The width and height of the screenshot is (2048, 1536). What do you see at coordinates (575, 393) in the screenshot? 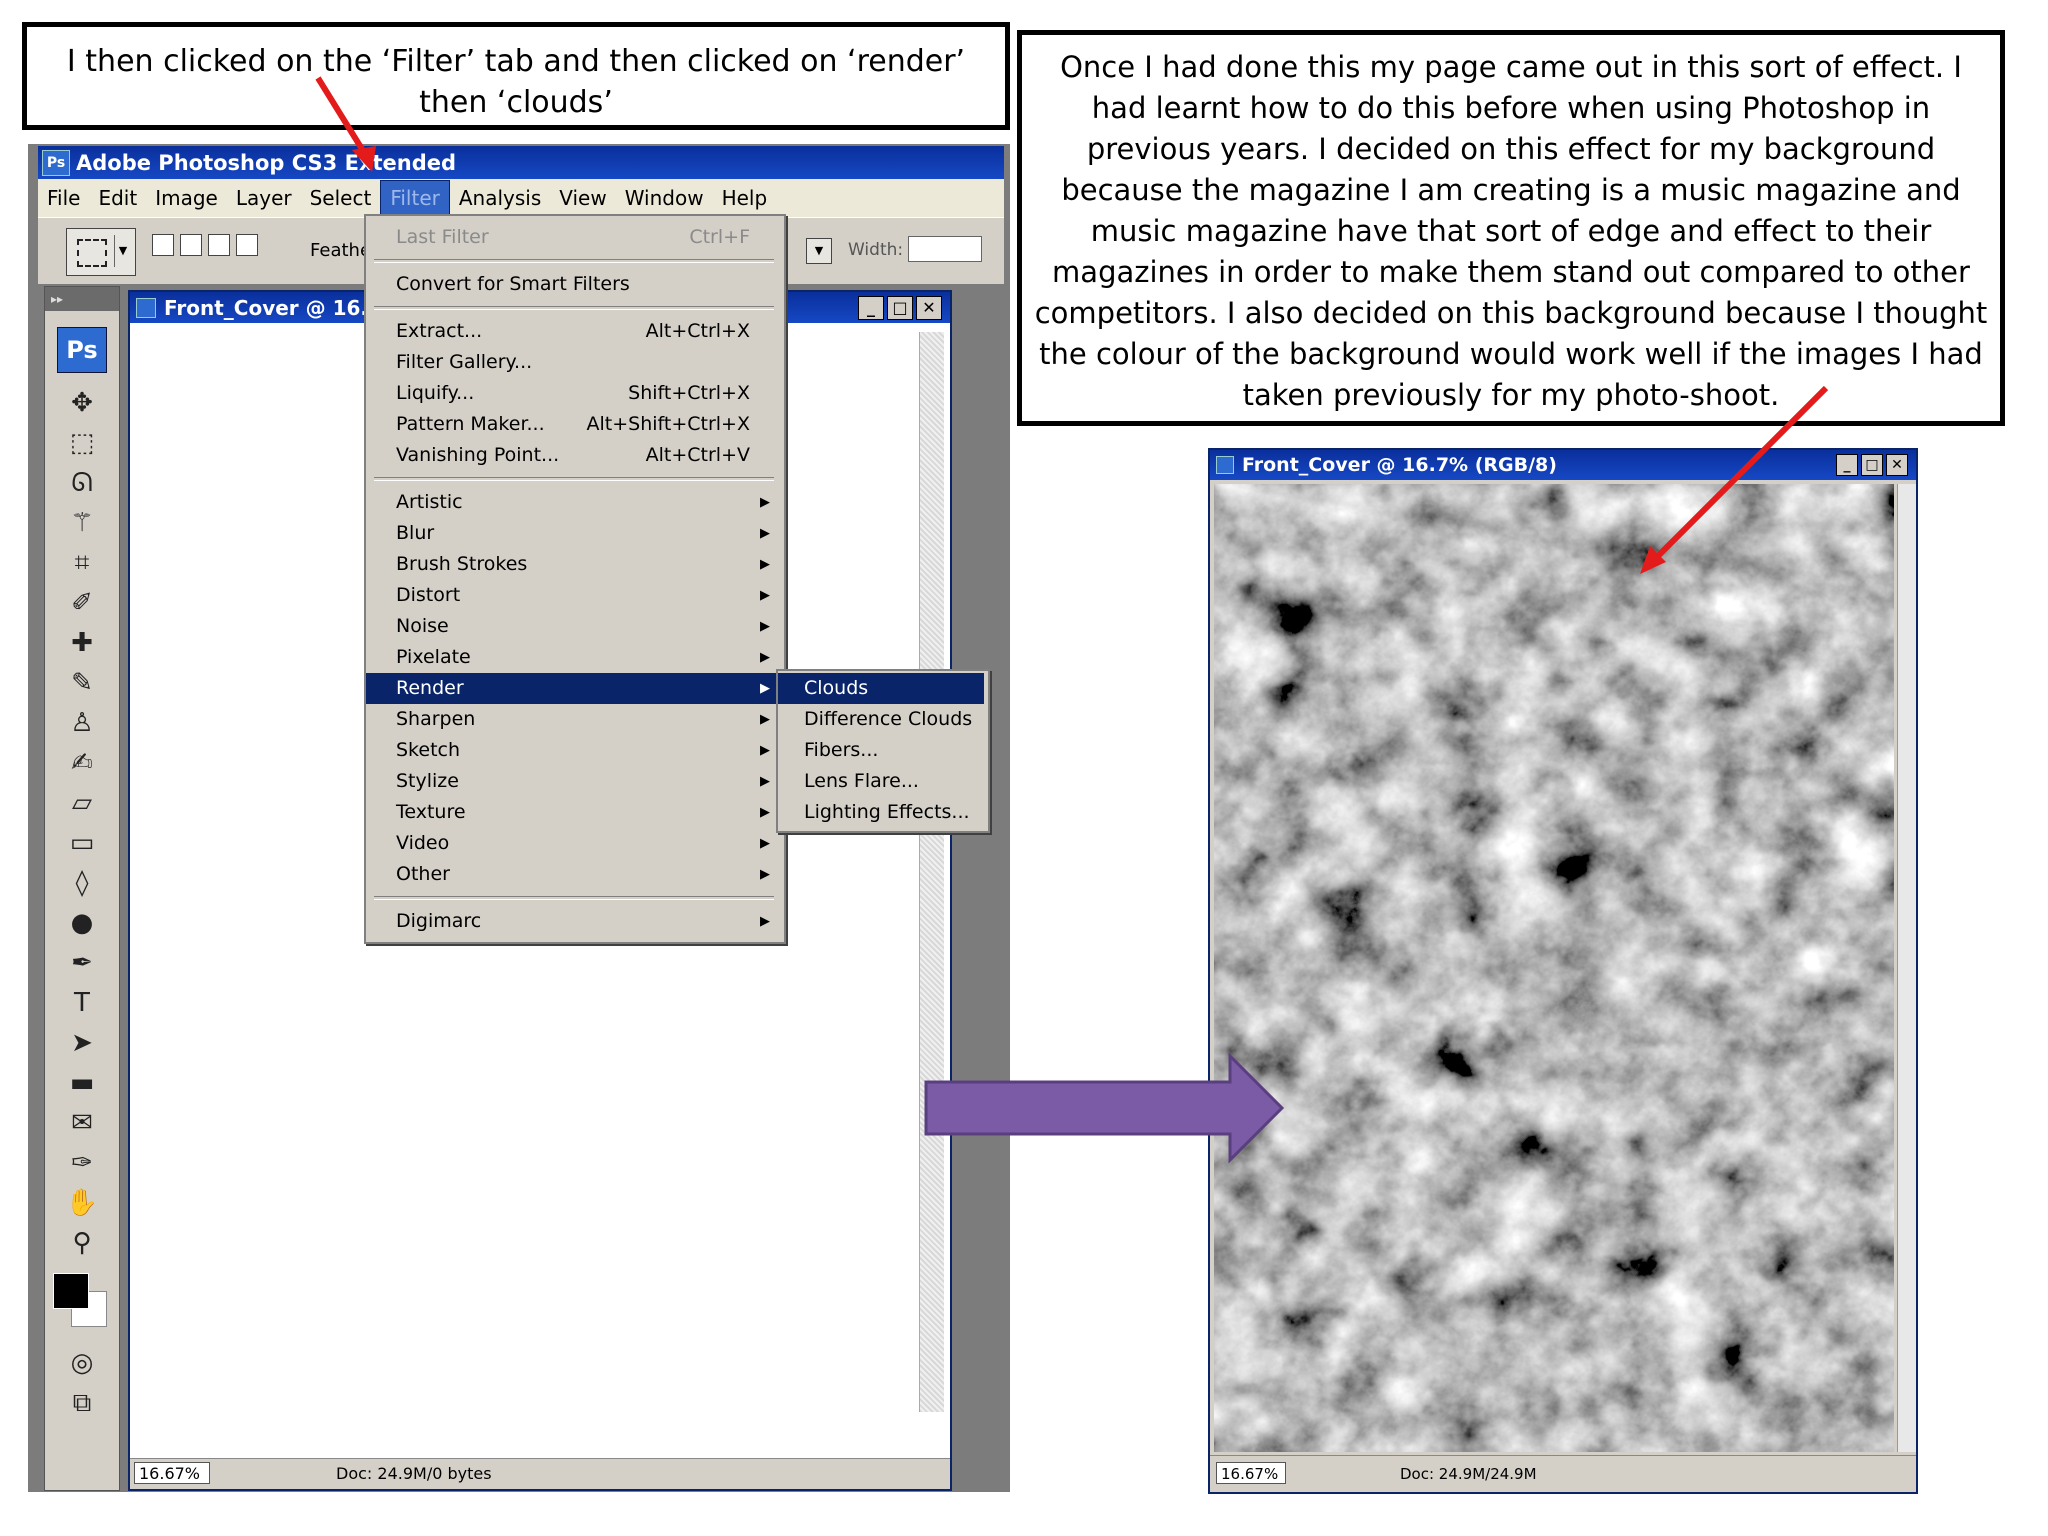
I see `menu-item-liquify: Liquify... Shift+Ctrl+X` at bounding box center [575, 393].